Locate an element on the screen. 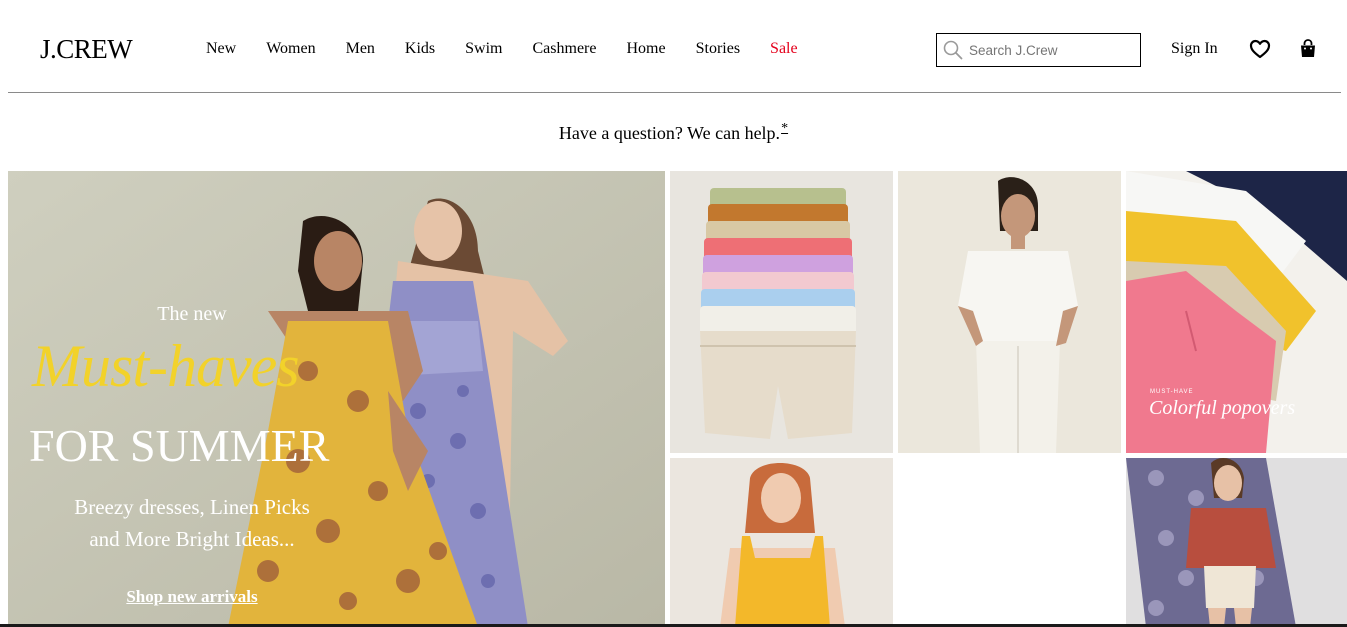 This screenshot has width=1347, height=627. help-banner: Have a question? We can help.* is located at coordinates (673, 134).